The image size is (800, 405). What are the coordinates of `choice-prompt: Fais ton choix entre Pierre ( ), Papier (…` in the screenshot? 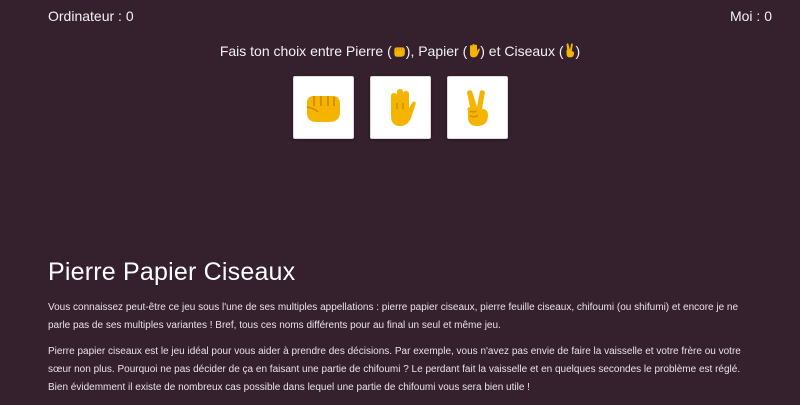 It's located at (400, 51).